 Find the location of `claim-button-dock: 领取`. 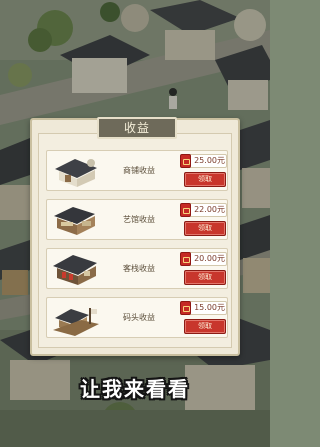

claim-button-dock: 领取 is located at coordinates (205, 326).